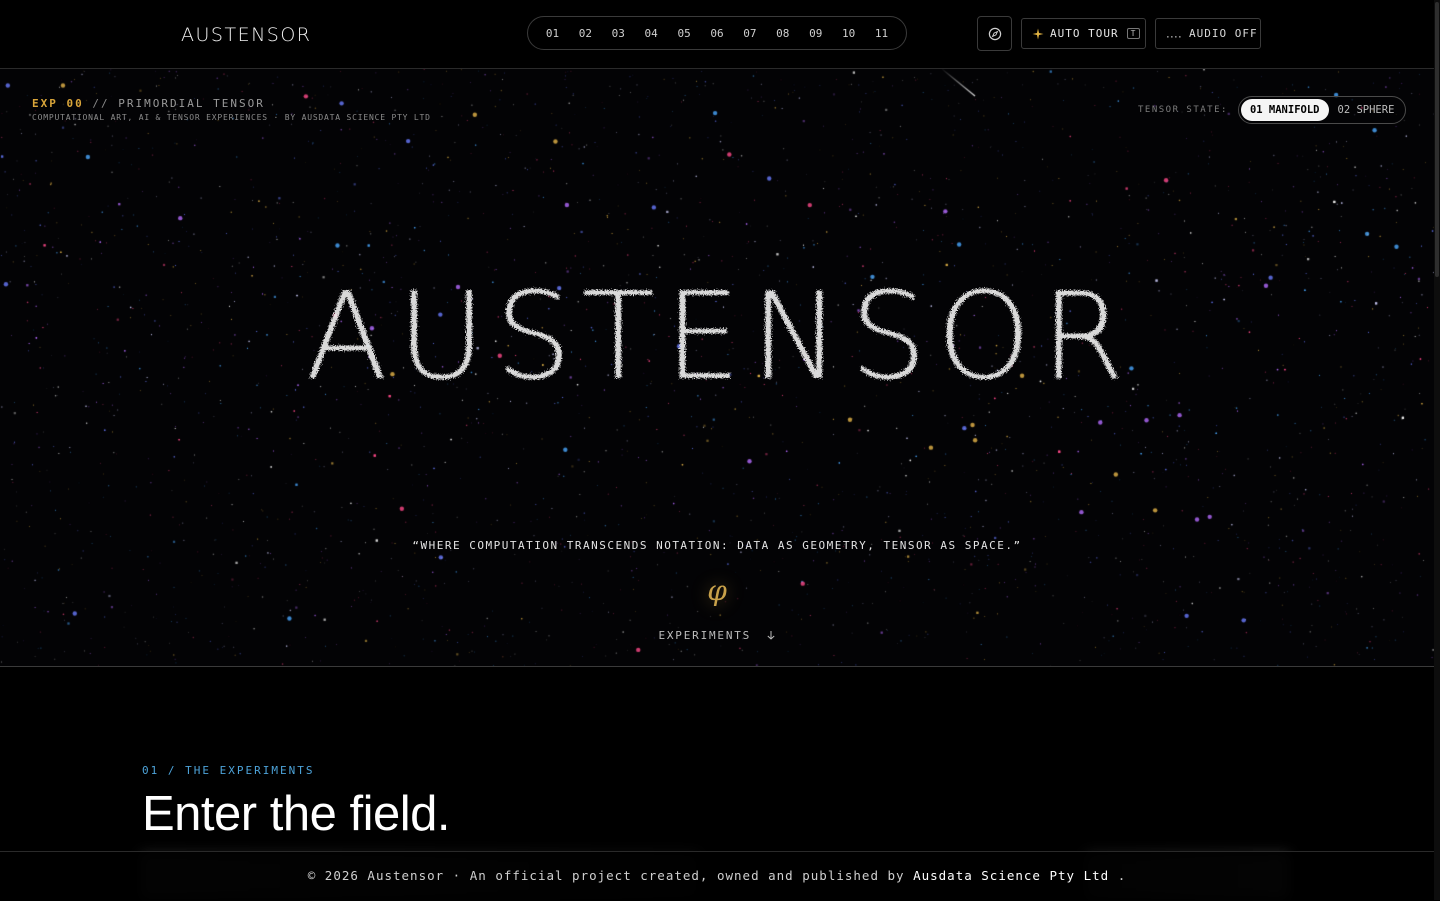 The width and height of the screenshot is (1440, 901). I want to click on explore-button, so click(994, 33).